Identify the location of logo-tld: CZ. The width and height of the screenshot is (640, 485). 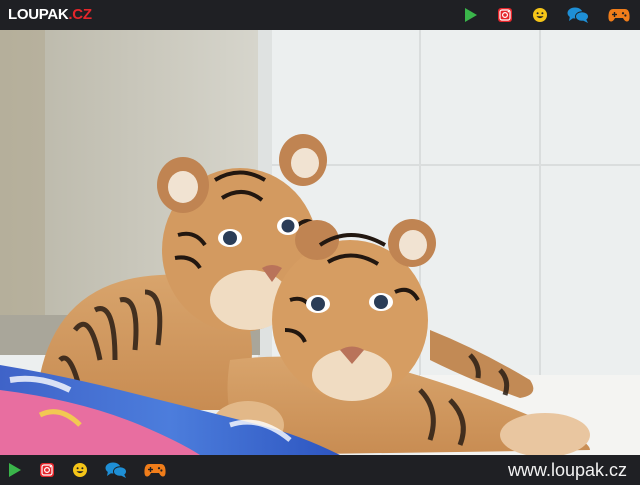
(82, 14).